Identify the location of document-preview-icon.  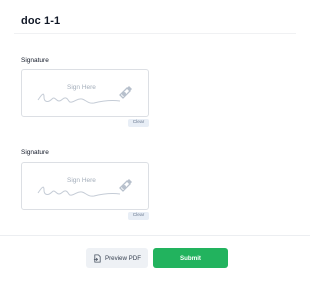
(97, 258).